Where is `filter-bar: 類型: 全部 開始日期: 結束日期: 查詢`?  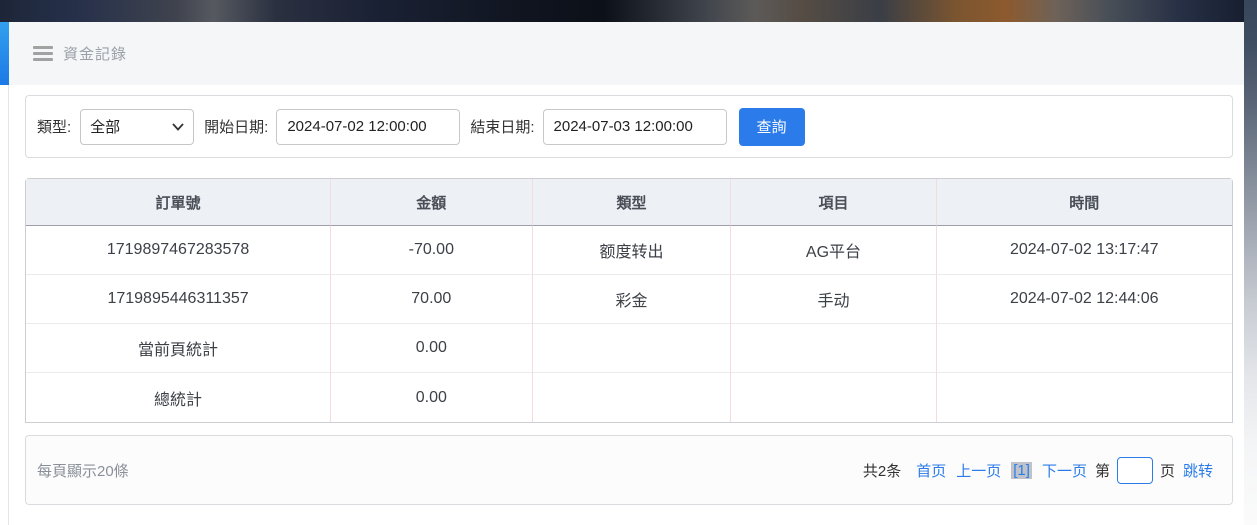
filter-bar: 類型: 全部 開始日期: 結束日期: 查詢 is located at coordinates (629, 126).